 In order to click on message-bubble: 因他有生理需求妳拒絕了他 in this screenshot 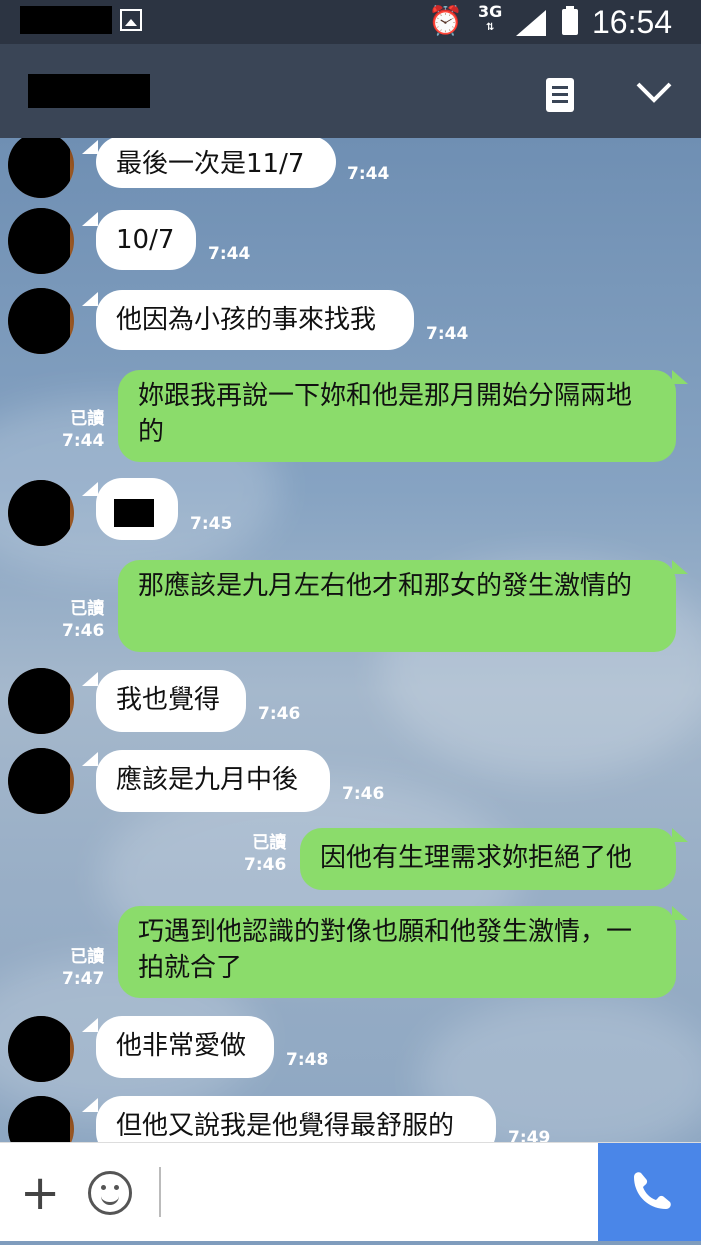, I will do `click(488, 859)`.